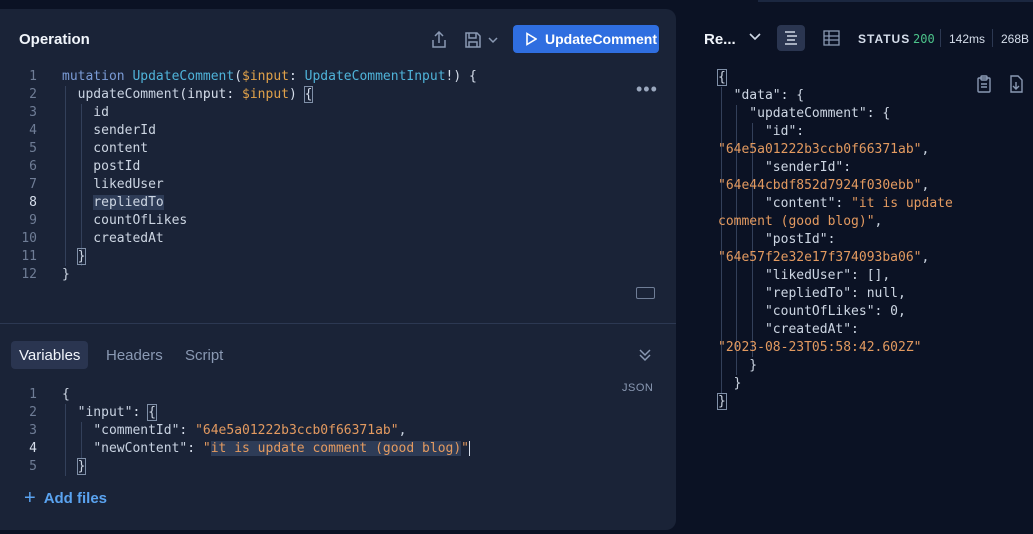 This screenshot has height=534, width=1033. What do you see at coordinates (967, 39) in the screenshot?
I see `response-time: 142ms` at bounding box center [967, 39].